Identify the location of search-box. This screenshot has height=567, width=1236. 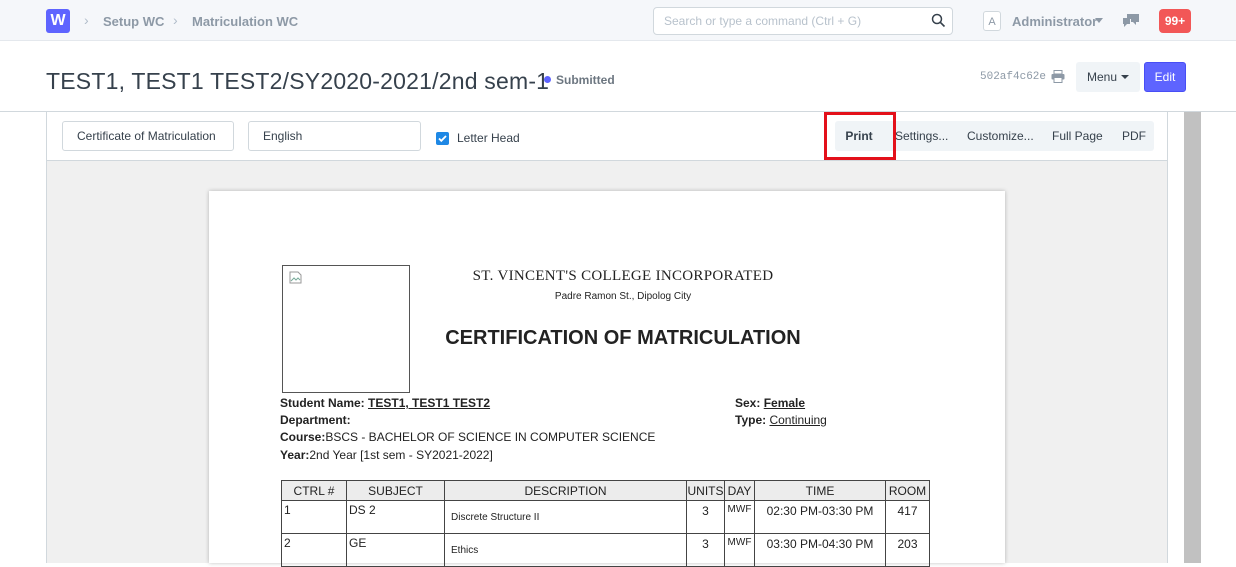
(803, 21).